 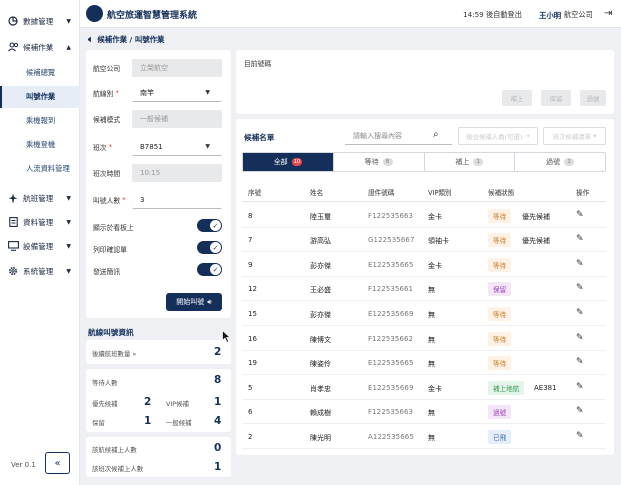 I want to click on tab-label: 補上, so click(x=462, y=162).